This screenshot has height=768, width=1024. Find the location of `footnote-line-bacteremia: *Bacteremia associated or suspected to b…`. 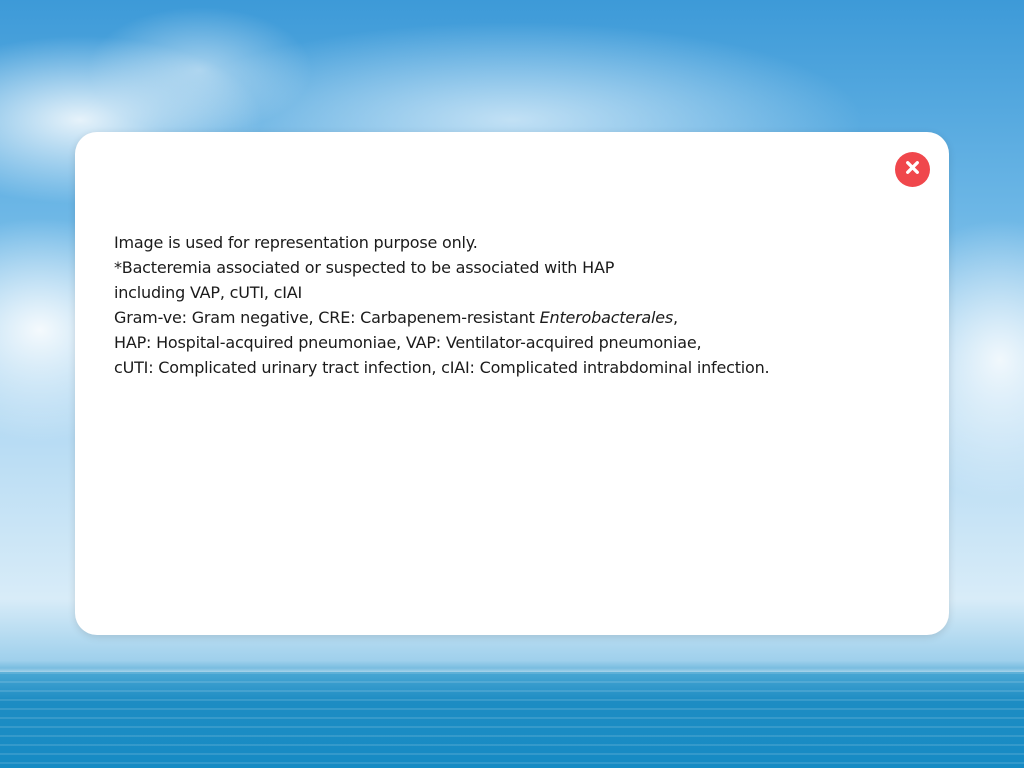

footnote-line-bacteremia: *Bacteremia associated or suspected to b… is located at coordinates (364, 267).